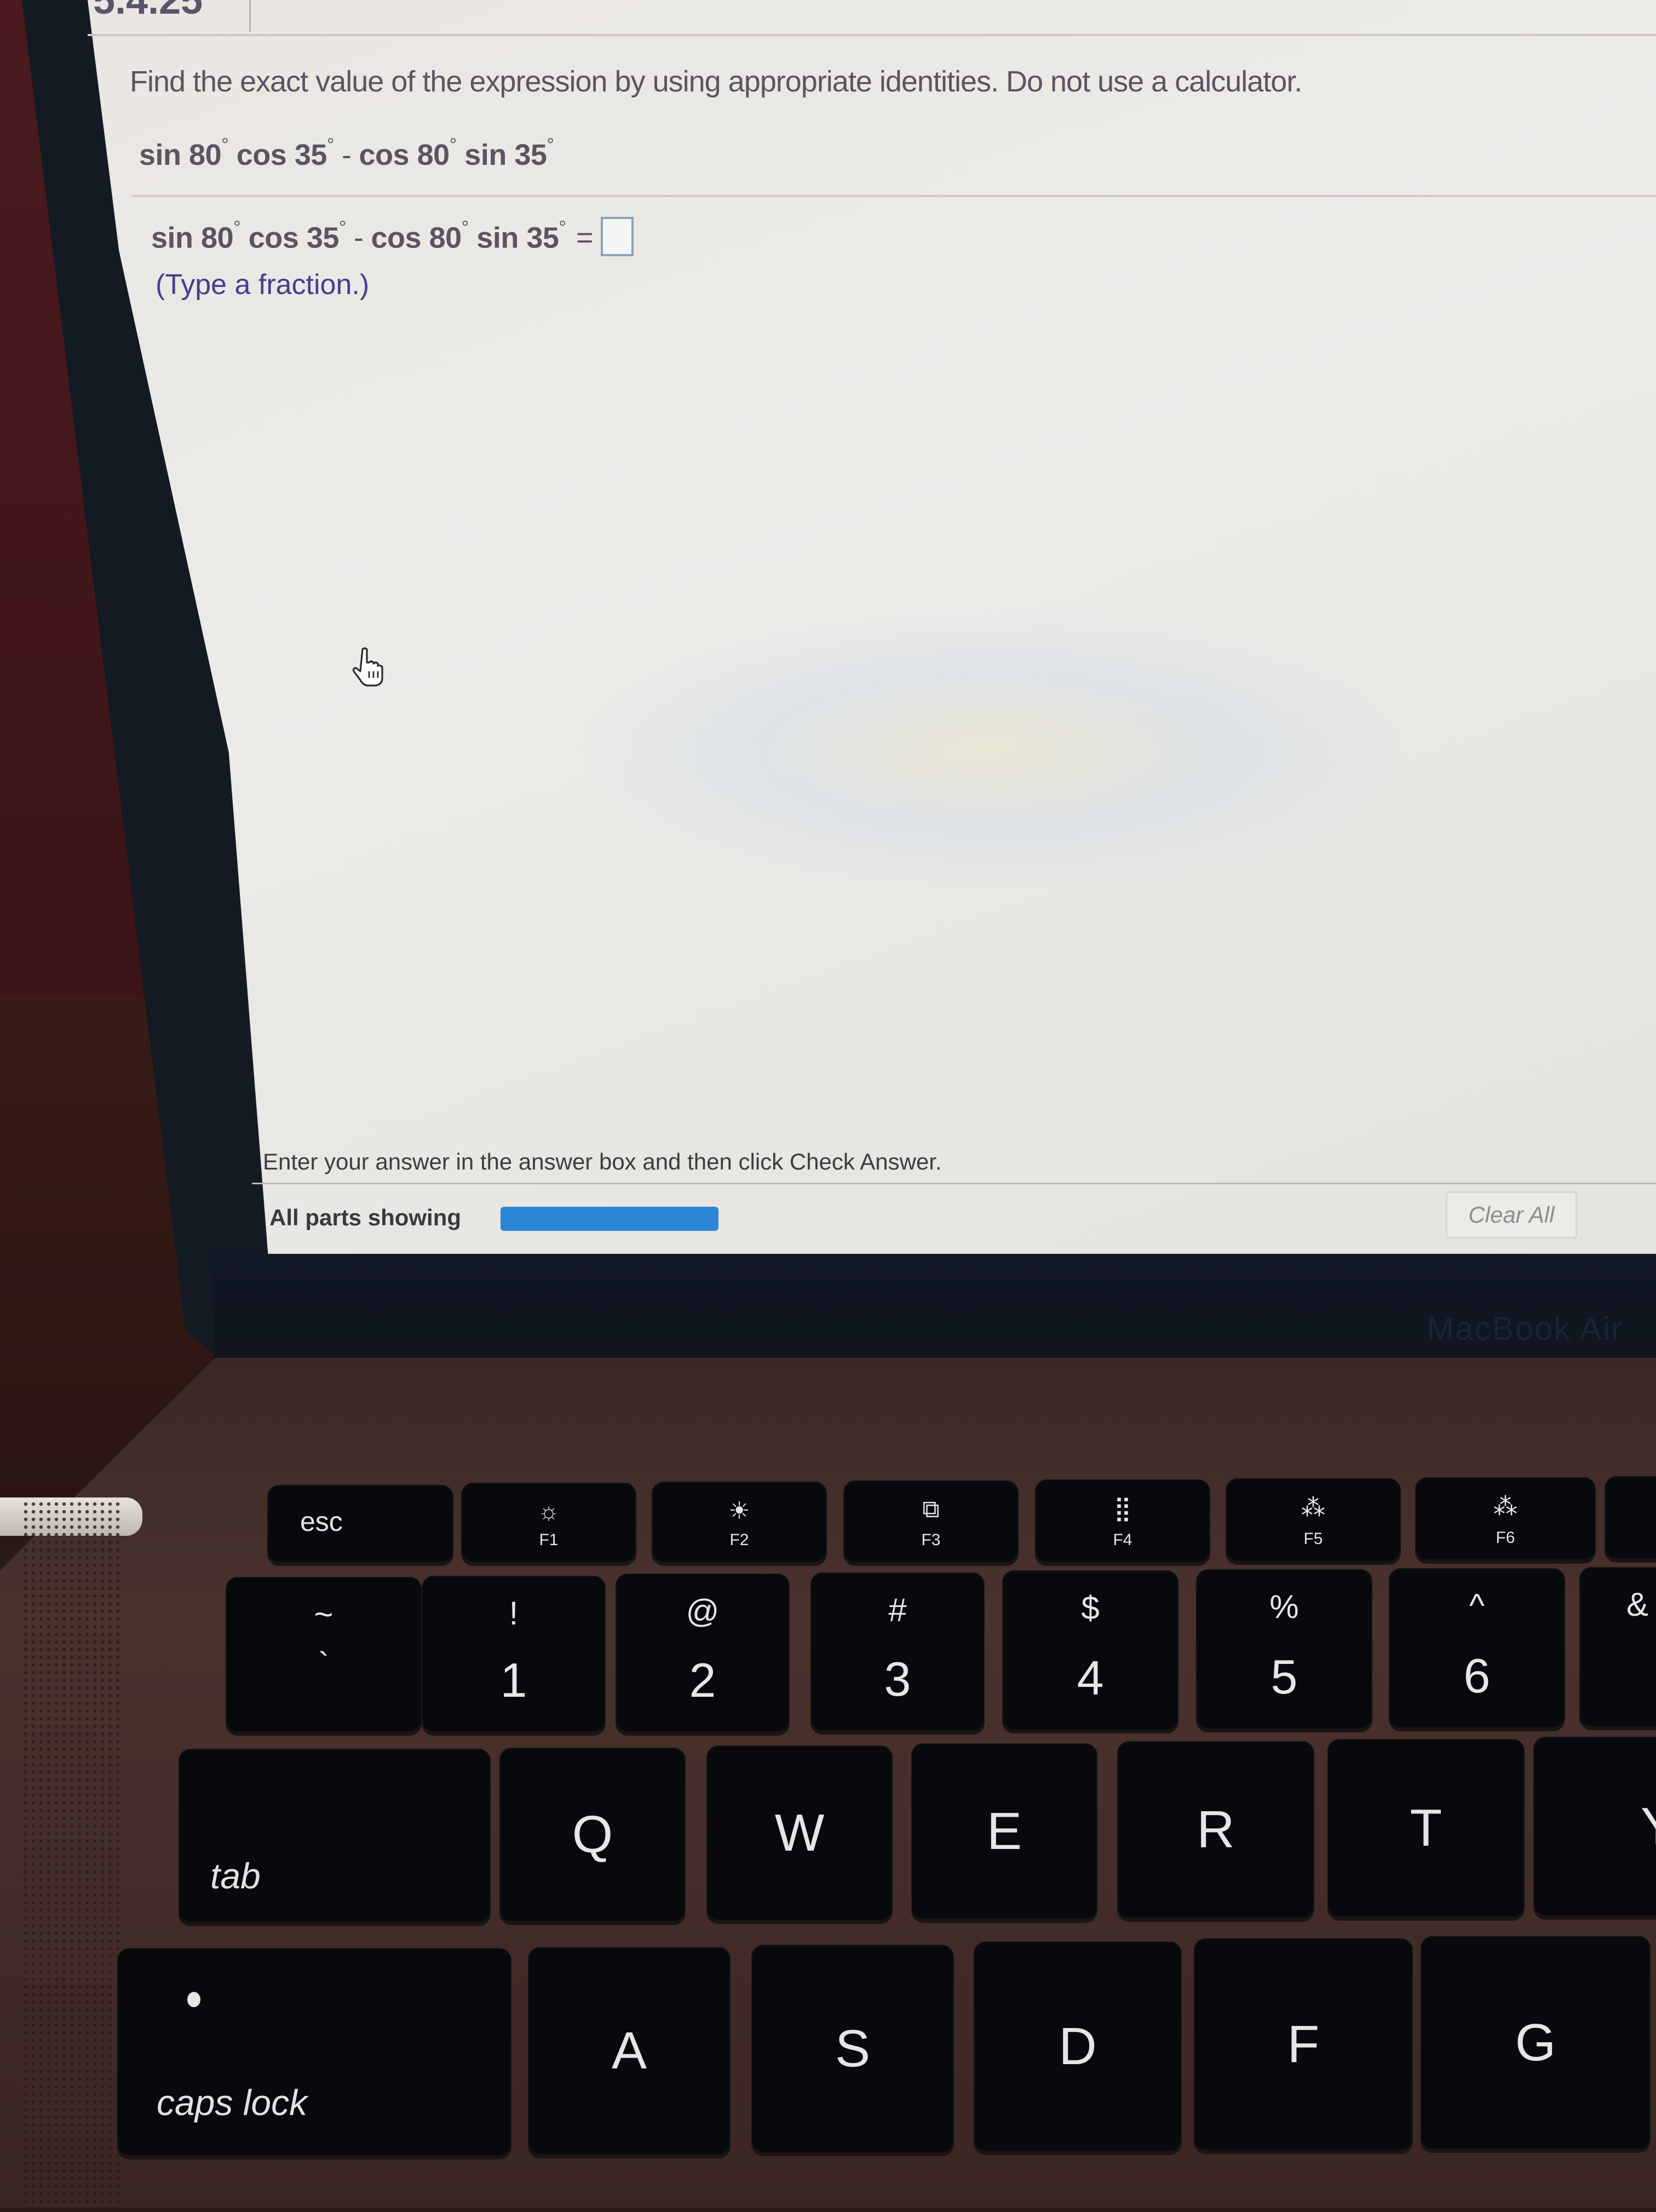 The width and height of the screenshot is (1656, 2212). Describe the element at coordinates (360, 1524) in the screenshot. I see `key-esc: esc` at that location.